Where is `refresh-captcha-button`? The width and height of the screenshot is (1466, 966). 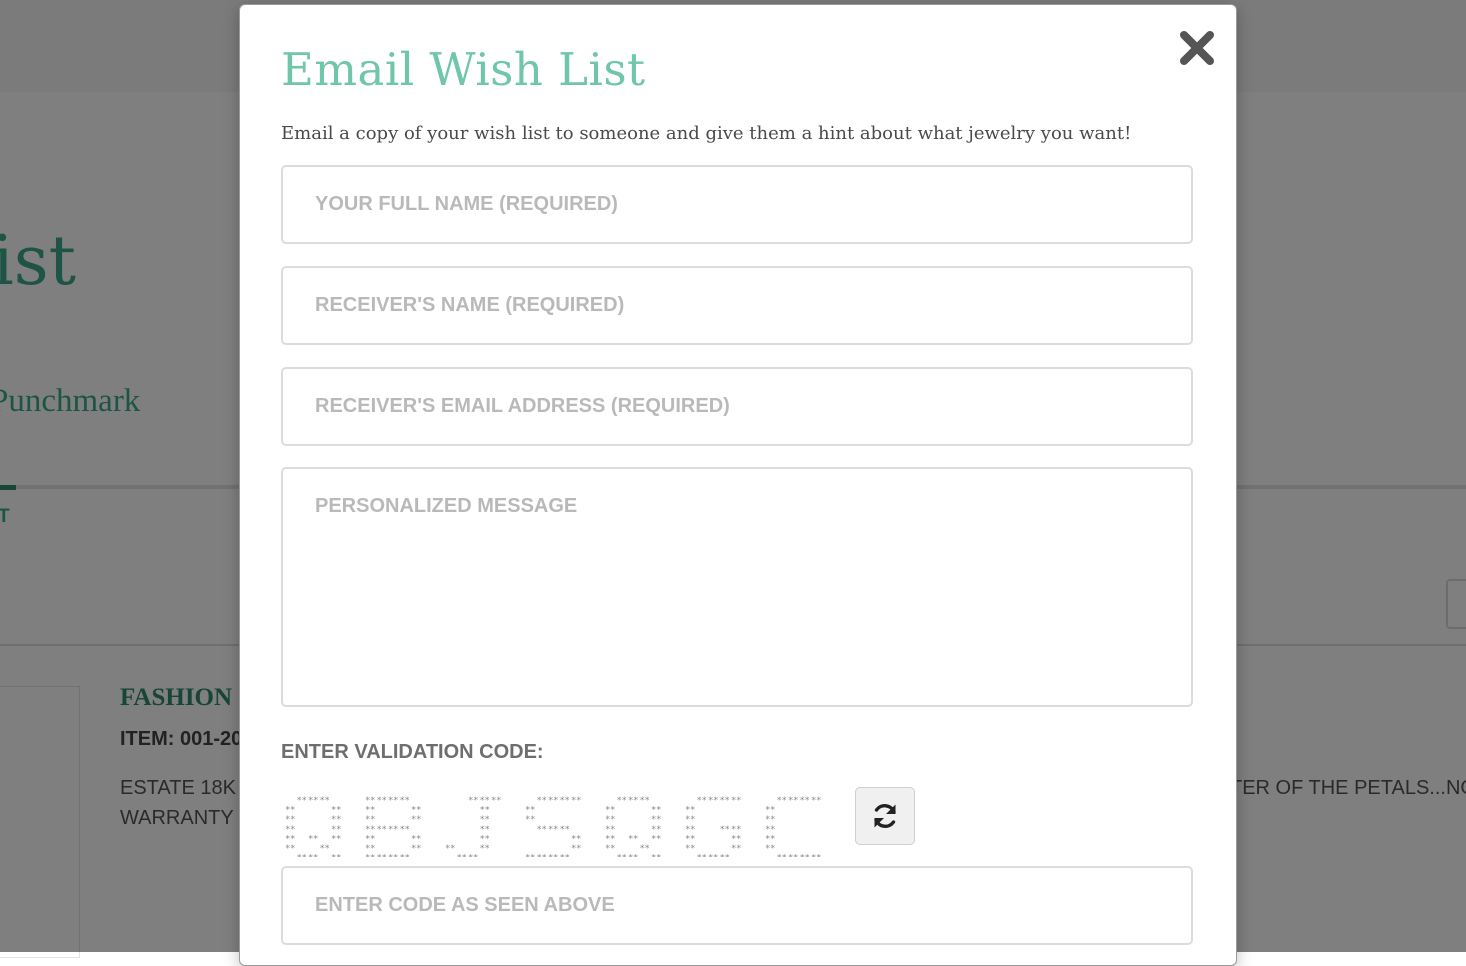
refresh-captcha-button is located at coordinates (885, 816).